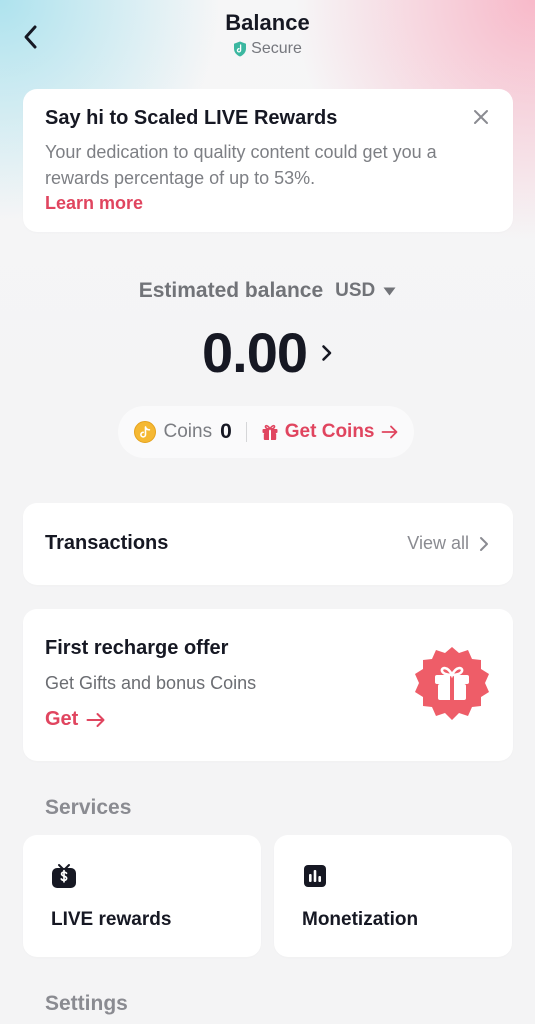 Image resolution: width=535 pixels, height=1024 pixels. I want to click on service-label: Monetization, so click(360, 919).